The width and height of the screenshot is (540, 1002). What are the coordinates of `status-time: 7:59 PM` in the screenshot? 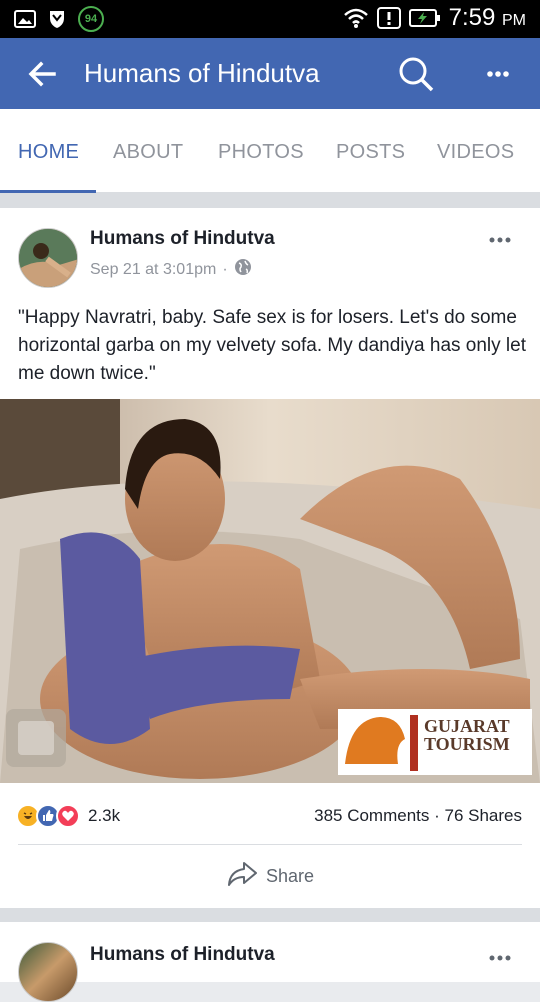 It's located at (487, 17).